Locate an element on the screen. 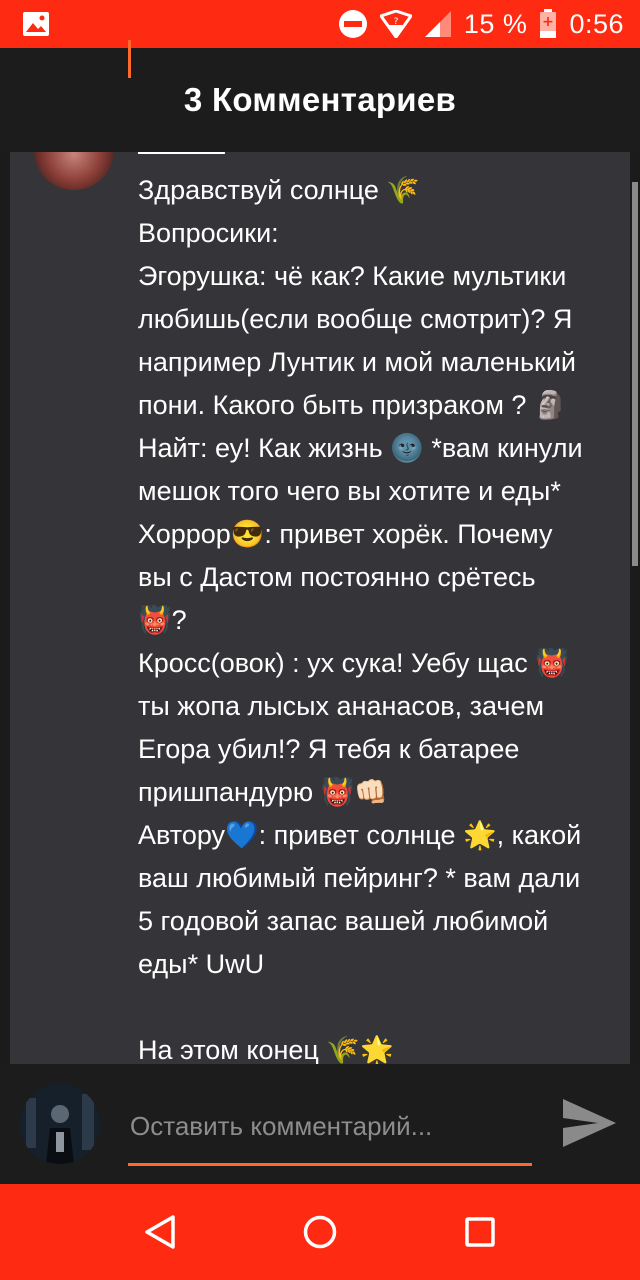  comment-line: Вопросики: is located at coordinates (208, 233).